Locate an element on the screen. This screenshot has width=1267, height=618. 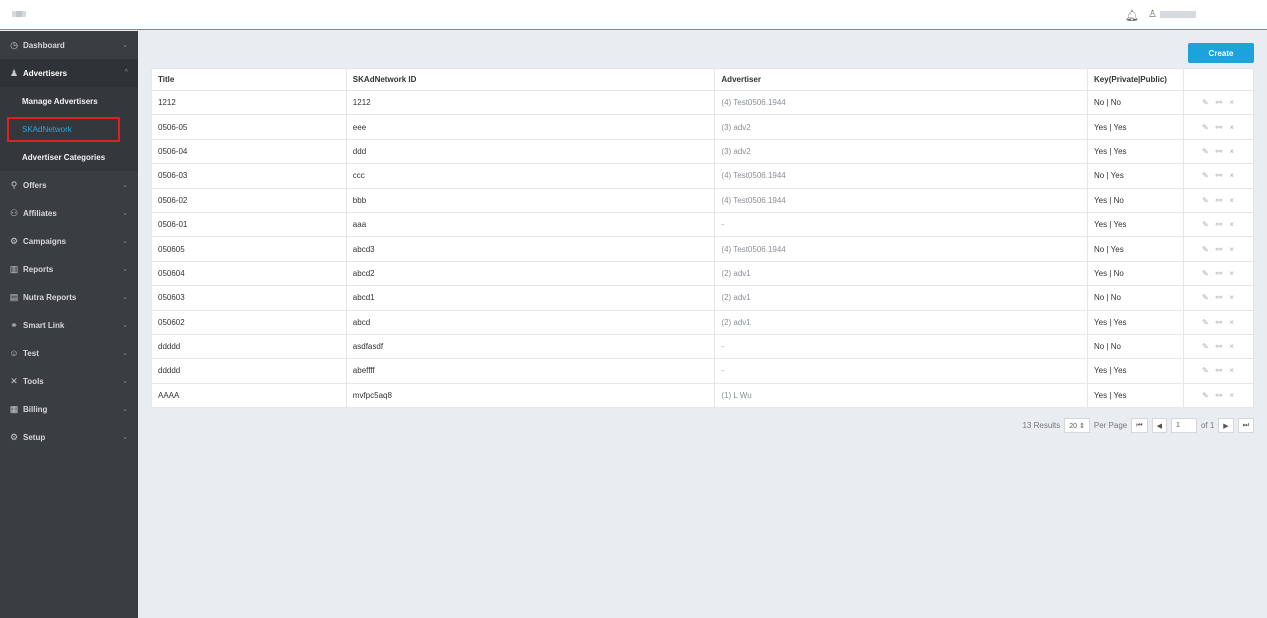
title-cell: 050604 is located at coordinates (249, 273).